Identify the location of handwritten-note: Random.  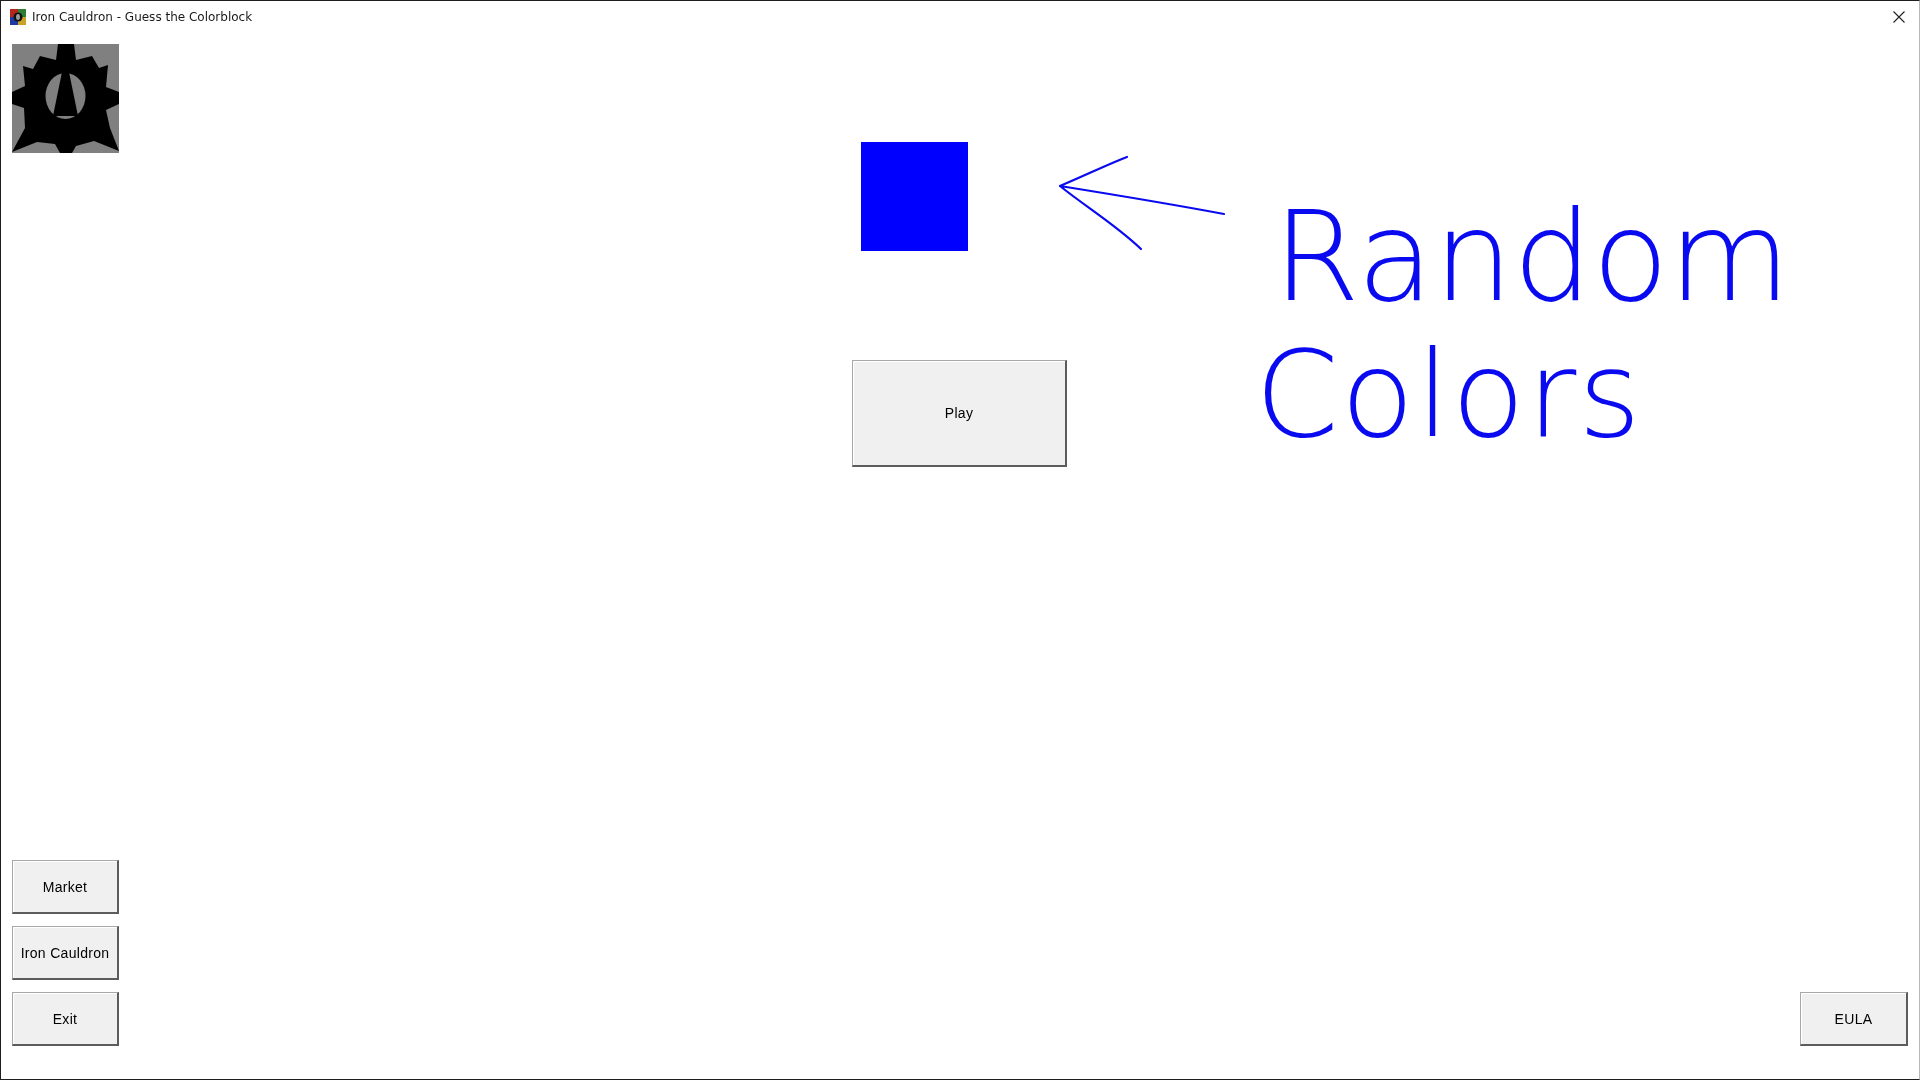
(1532, 256).